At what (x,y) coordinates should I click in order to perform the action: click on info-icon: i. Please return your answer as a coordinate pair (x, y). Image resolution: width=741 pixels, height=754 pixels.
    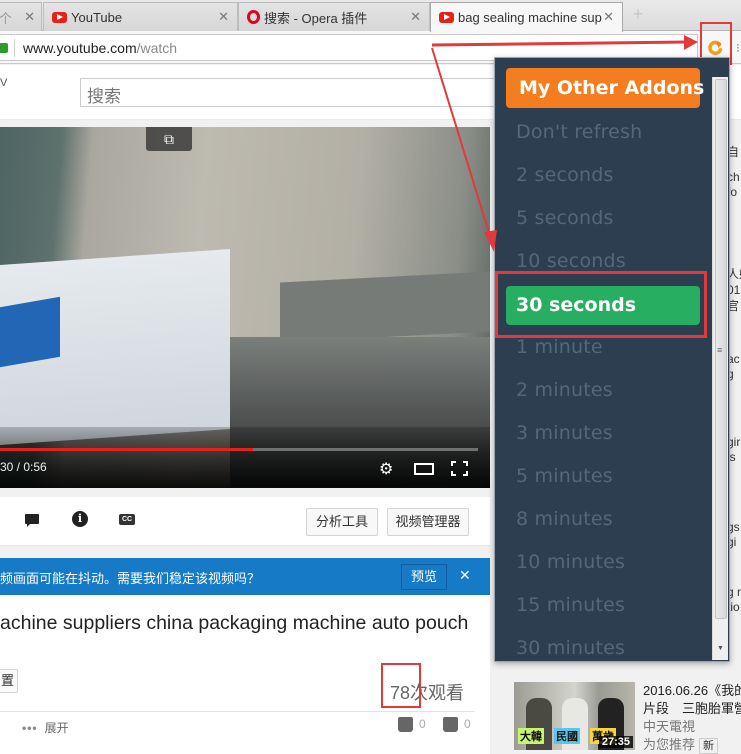
    Looking at the image, I should click on (80, 519).